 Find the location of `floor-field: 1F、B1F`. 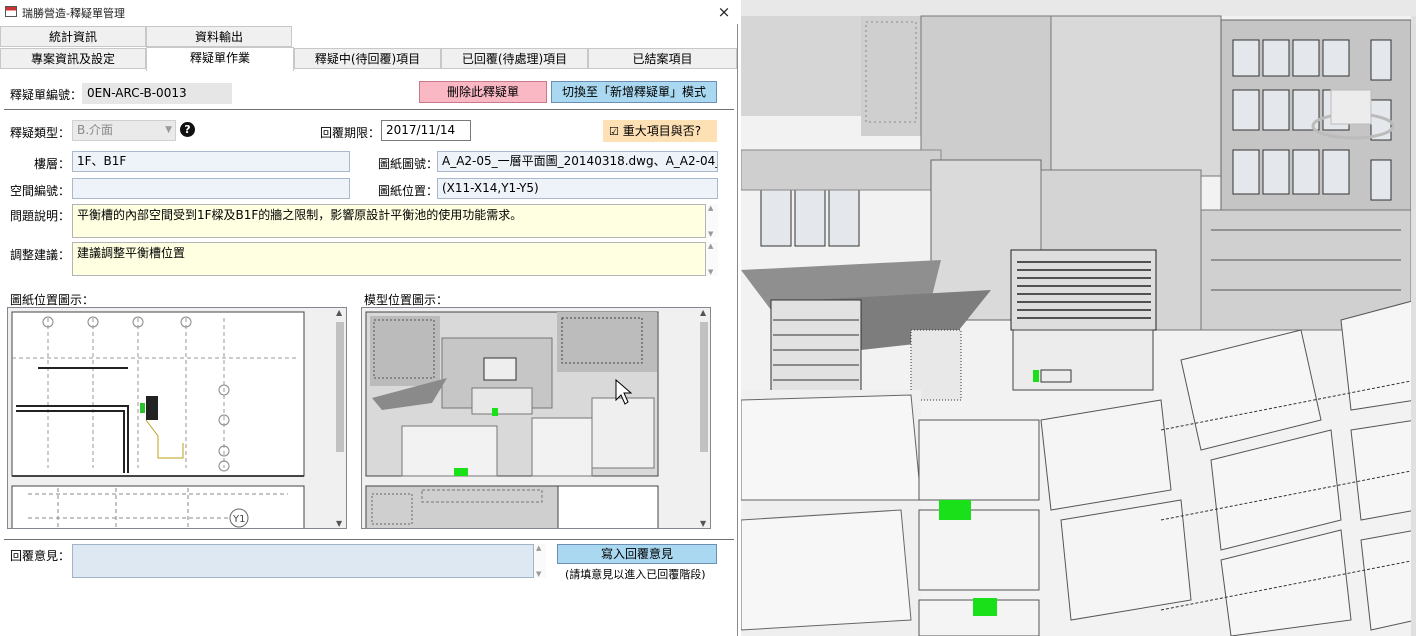

floor-field: 1F、B1F is located at coordinates (211, 161).